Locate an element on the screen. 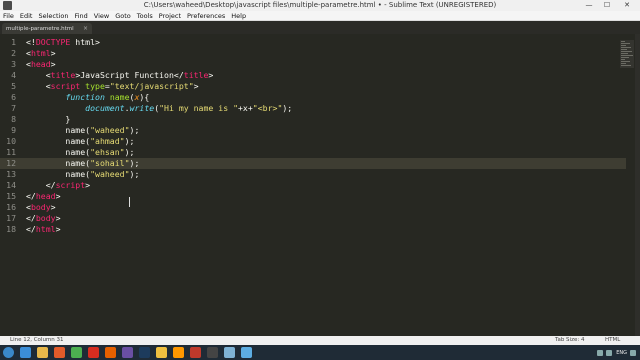  menu-find: Find is located at coordinates (80, 16).